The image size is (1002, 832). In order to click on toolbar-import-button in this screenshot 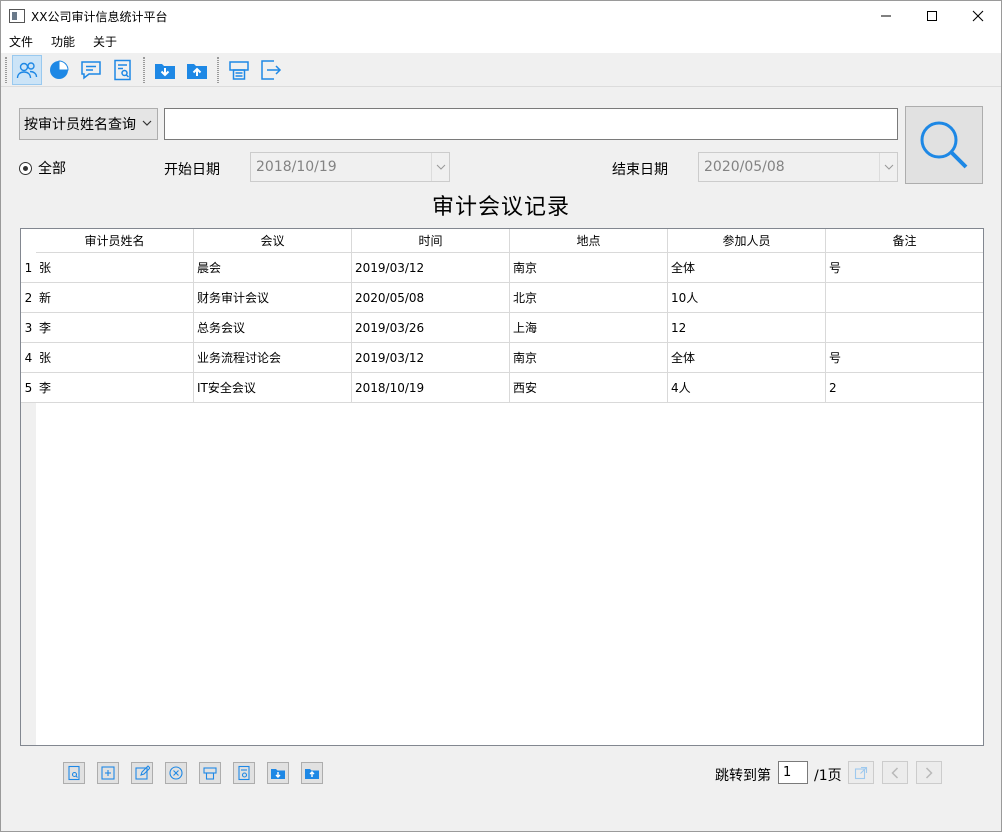, I will do `click(165, 70)`.